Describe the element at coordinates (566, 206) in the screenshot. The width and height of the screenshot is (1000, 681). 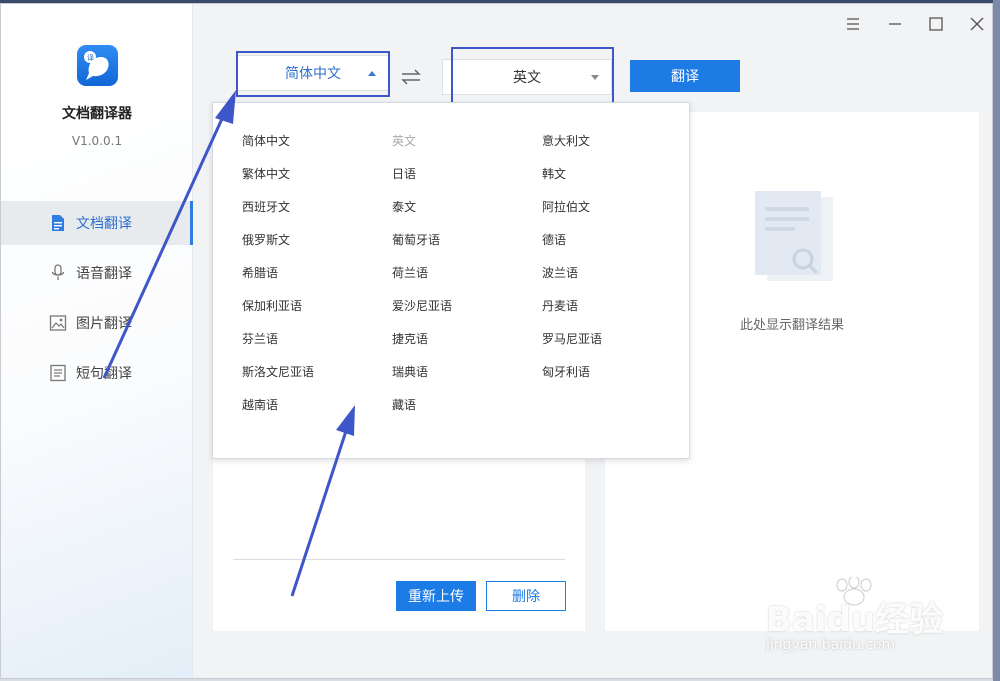
I see `language-option: 阿拉伯文` at that location.